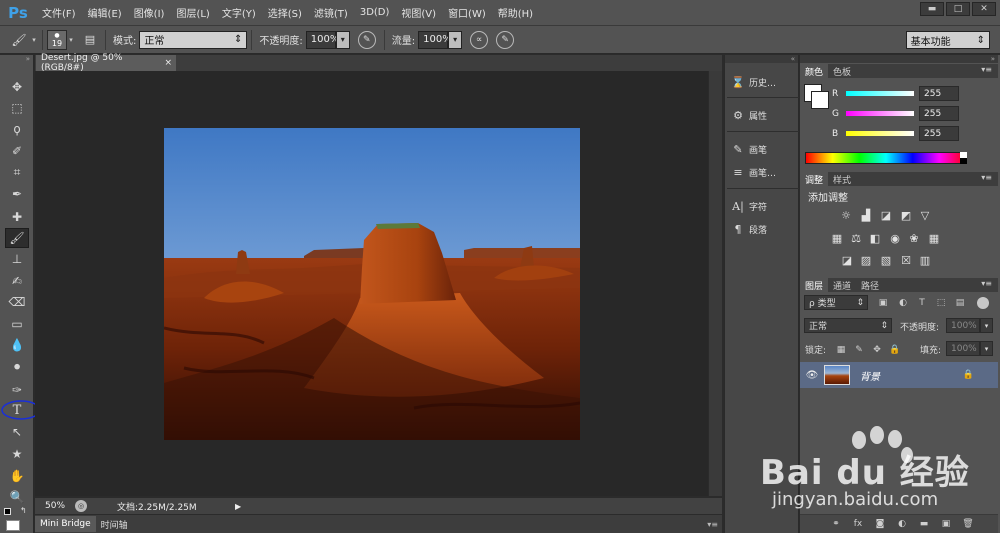 The width and height of the screenshot is (1000, 533). Describe the element at coordinates (192, 12) in the screenshot. I see `menu-layer: 图层(L)` at that location.